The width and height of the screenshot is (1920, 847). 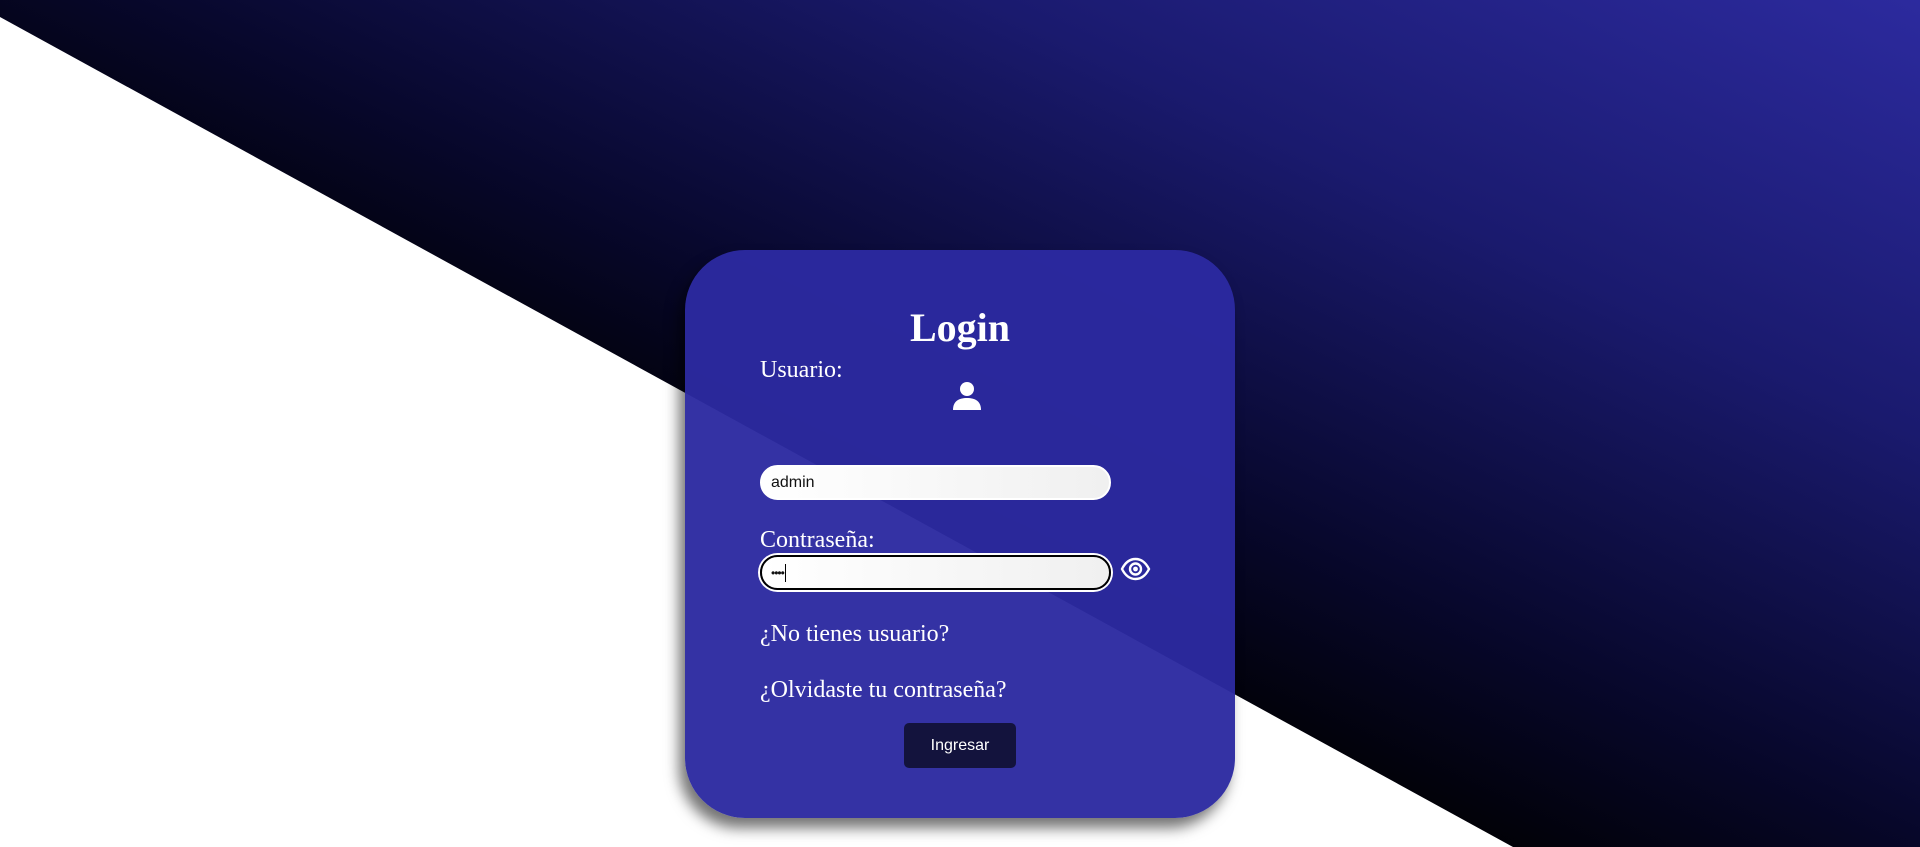 I want to click on password-input-value: ••••, so click(x=778, y=572).